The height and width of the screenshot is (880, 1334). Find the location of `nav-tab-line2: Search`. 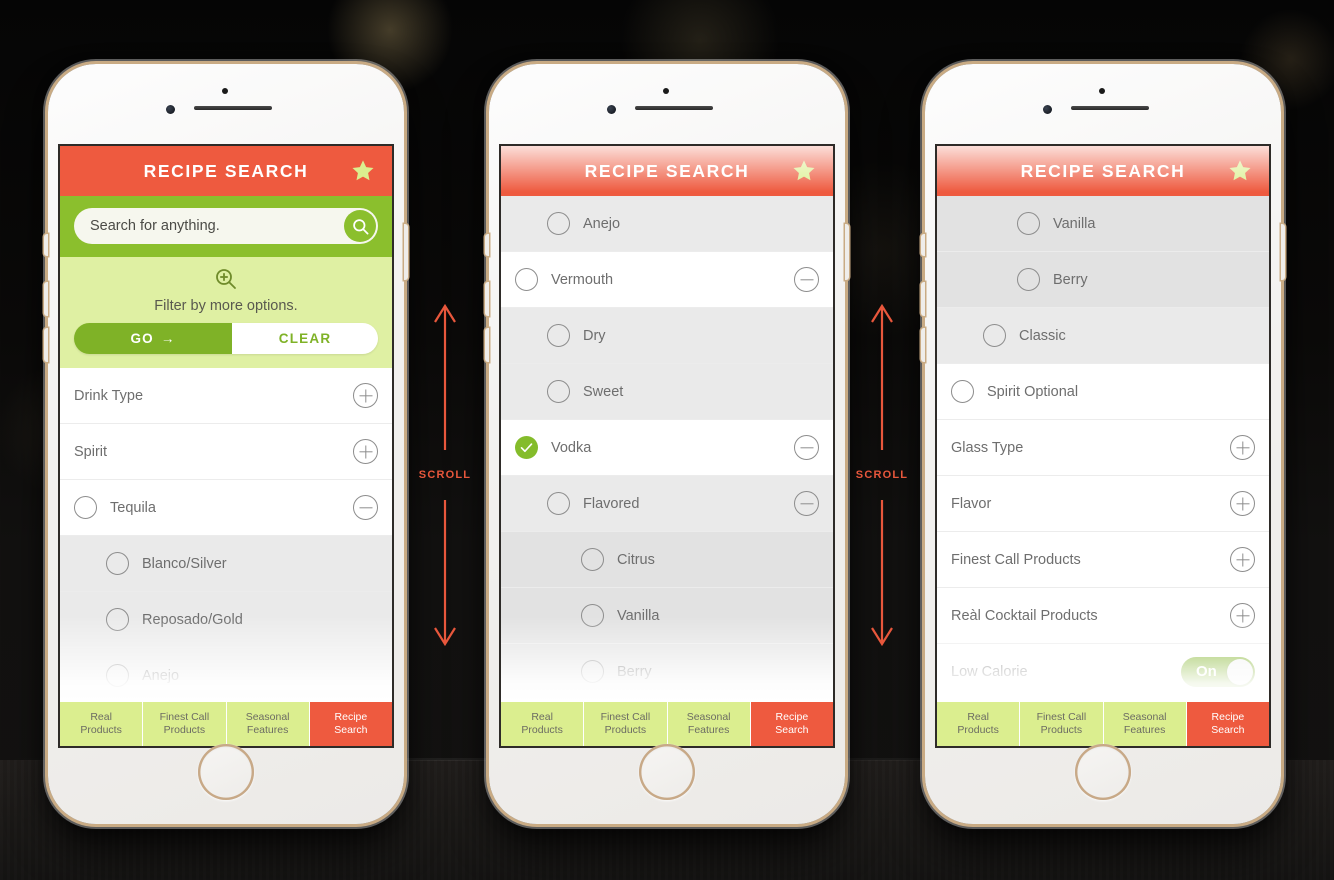

nav-tab-line2: Search is located at coordinates (1228, 730).